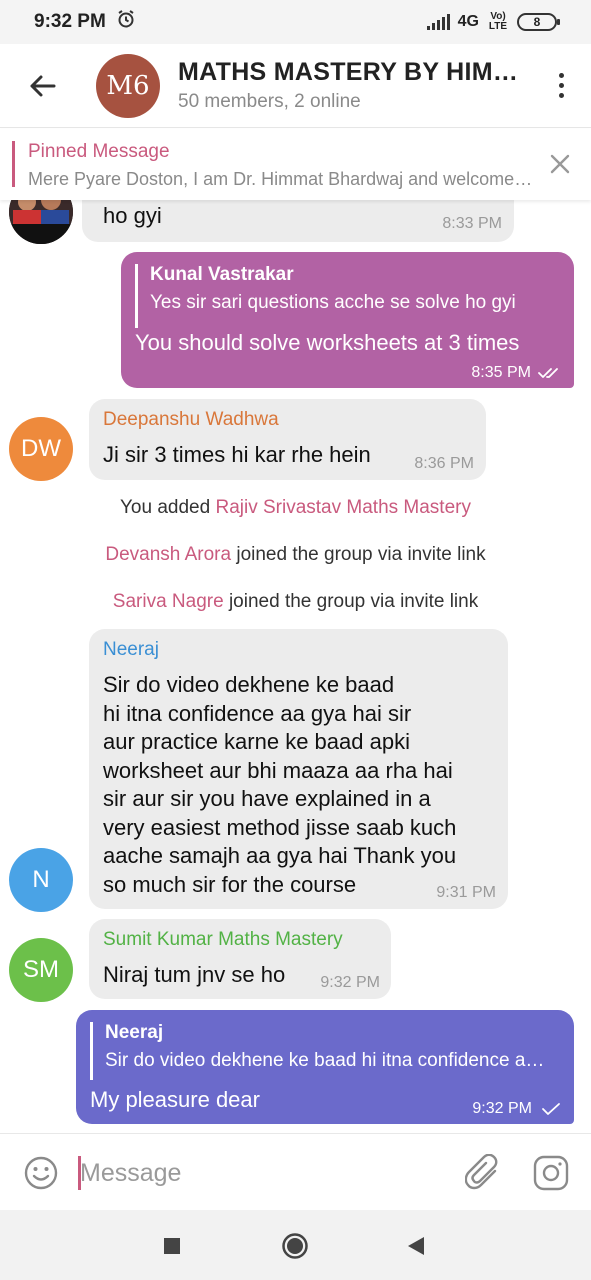  What do you see at coordinates (70, 21) in the screenshot?
I see `status-time: 9:32 PM` at bounding box center [70, 21].